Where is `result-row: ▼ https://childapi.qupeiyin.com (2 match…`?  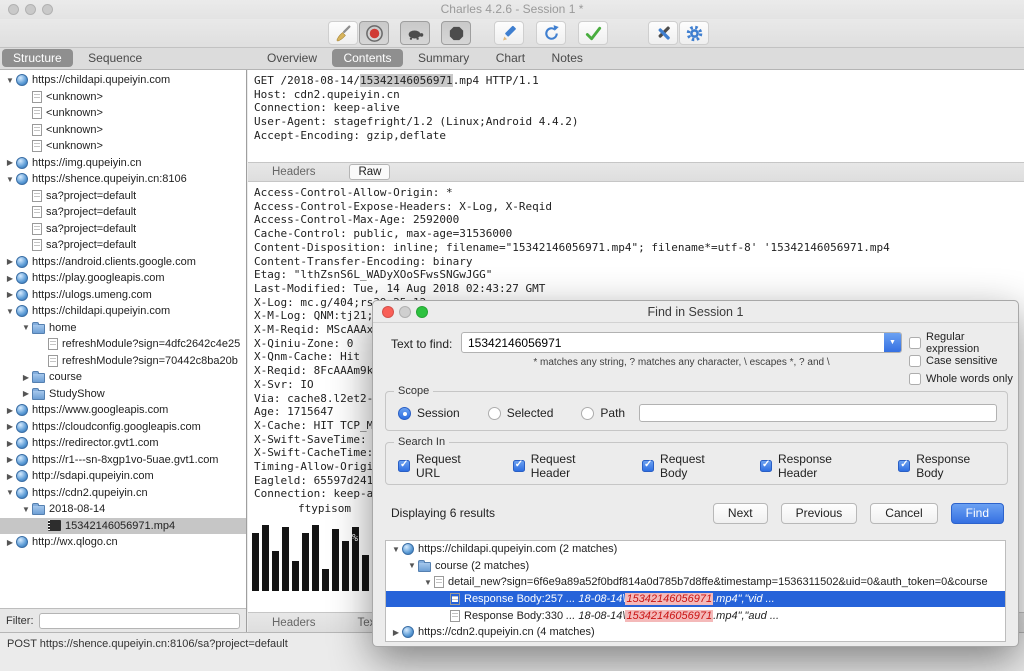 result-row: ▼ https://childapi.qupeiyin.com (2 match… is located at coordinates (695, 549).